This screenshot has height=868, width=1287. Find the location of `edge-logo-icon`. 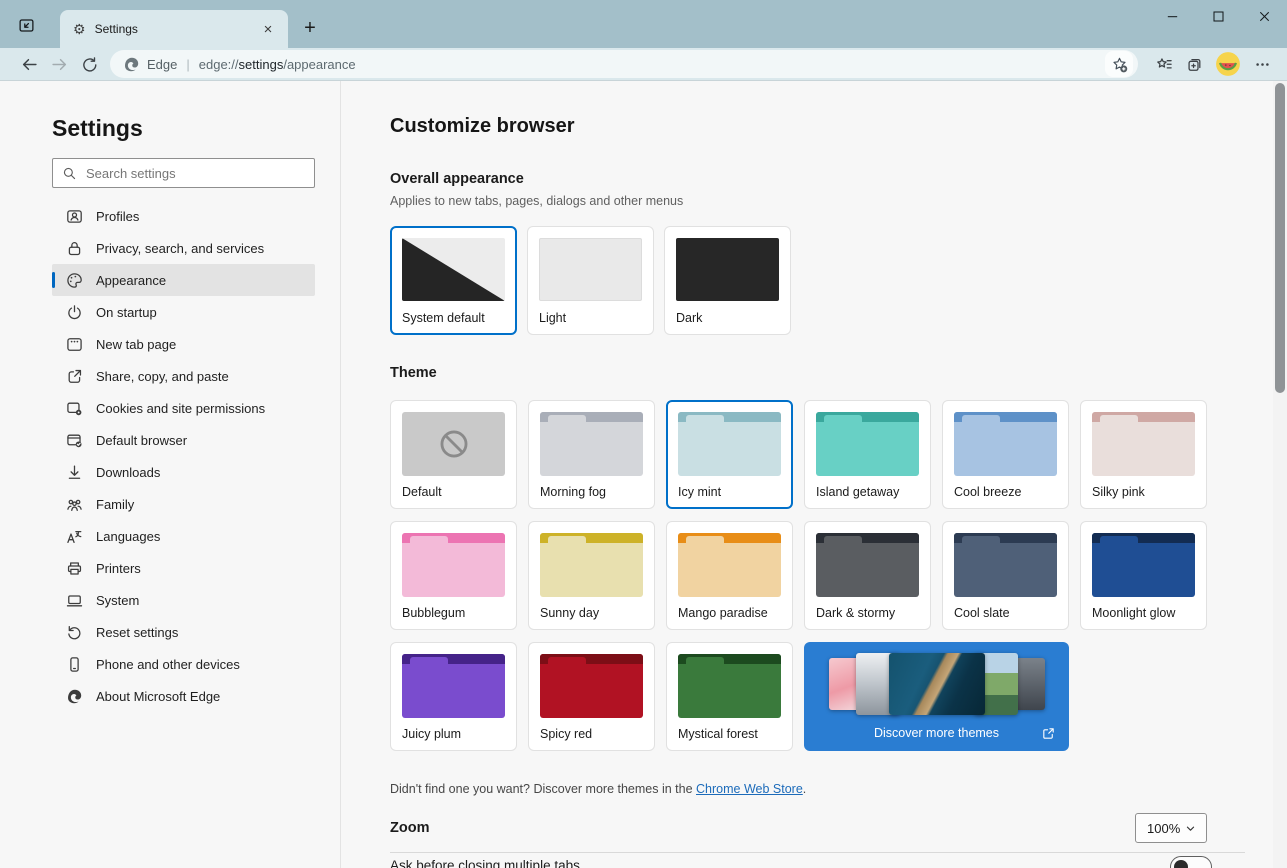

edge-logo-icon is located at coordinates (131, 64).